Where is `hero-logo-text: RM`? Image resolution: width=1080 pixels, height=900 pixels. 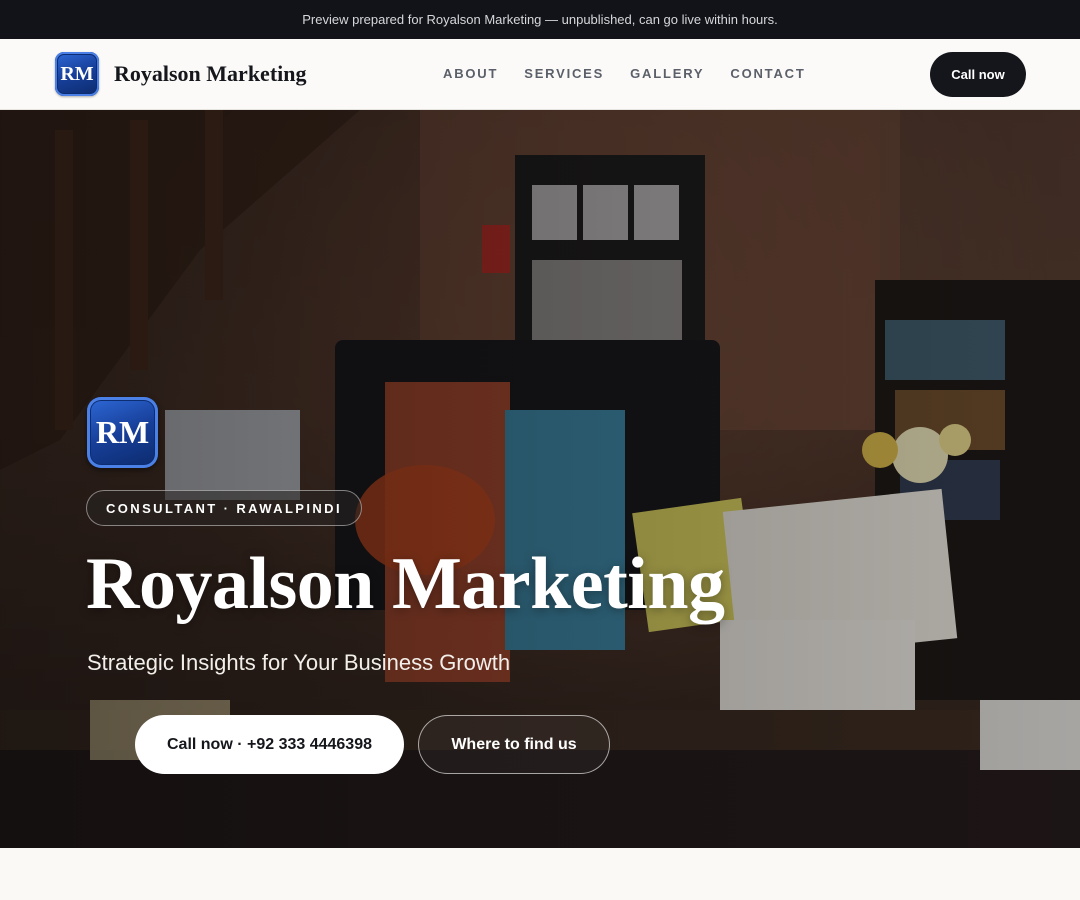 hero-logo-text: RM is located at coordinates (122, 432).